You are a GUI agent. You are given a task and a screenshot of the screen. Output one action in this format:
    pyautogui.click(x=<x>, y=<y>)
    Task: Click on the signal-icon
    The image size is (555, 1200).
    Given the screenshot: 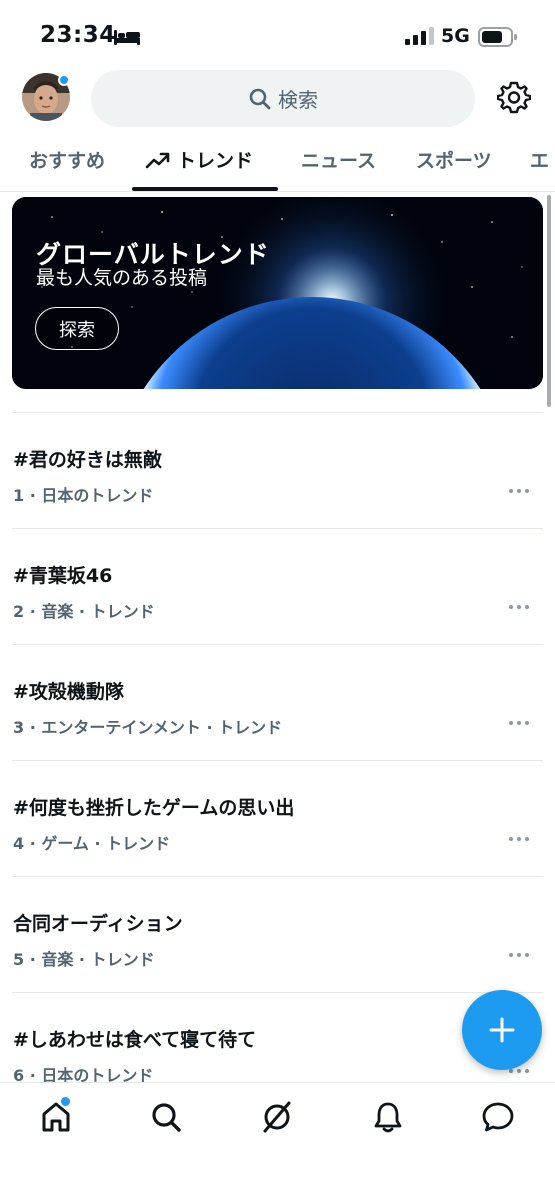 What is the action you would take?
    pyautogui.click(x=419, y=36)
    